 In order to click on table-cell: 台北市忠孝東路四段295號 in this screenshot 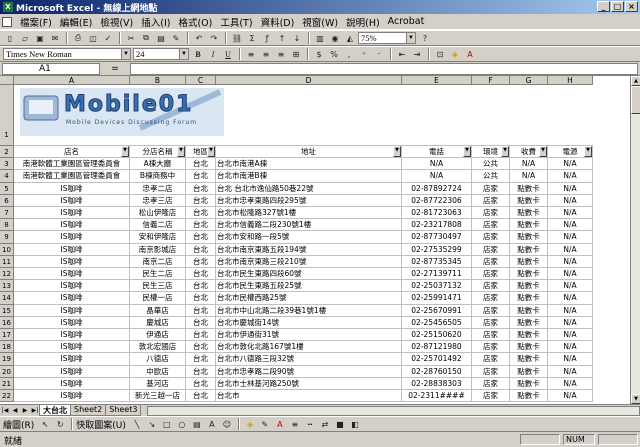, I will do `click(309, 200)`.